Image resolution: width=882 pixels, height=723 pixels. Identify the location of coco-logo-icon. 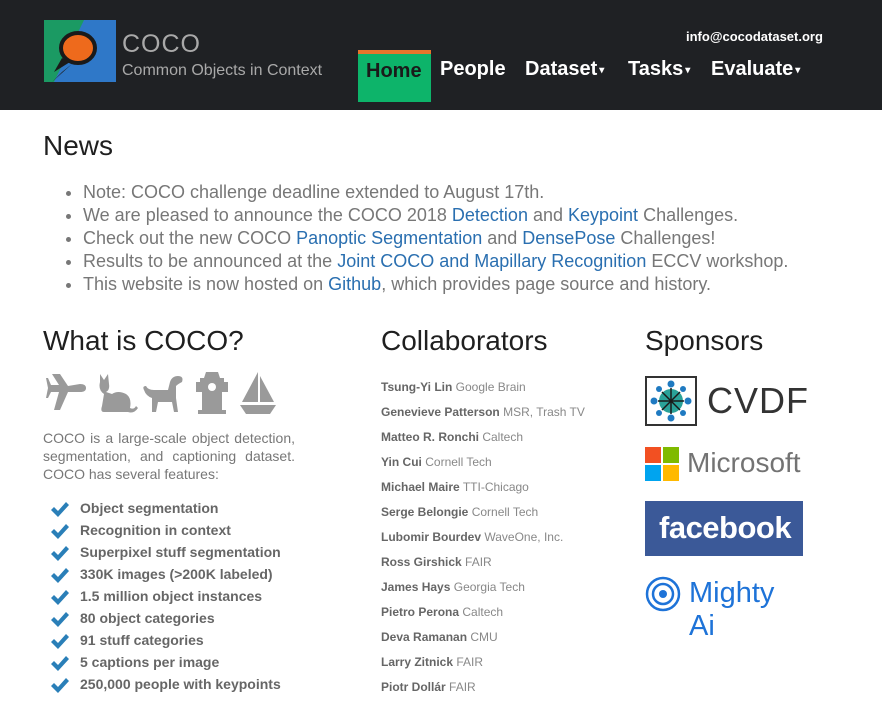
(80, 51).